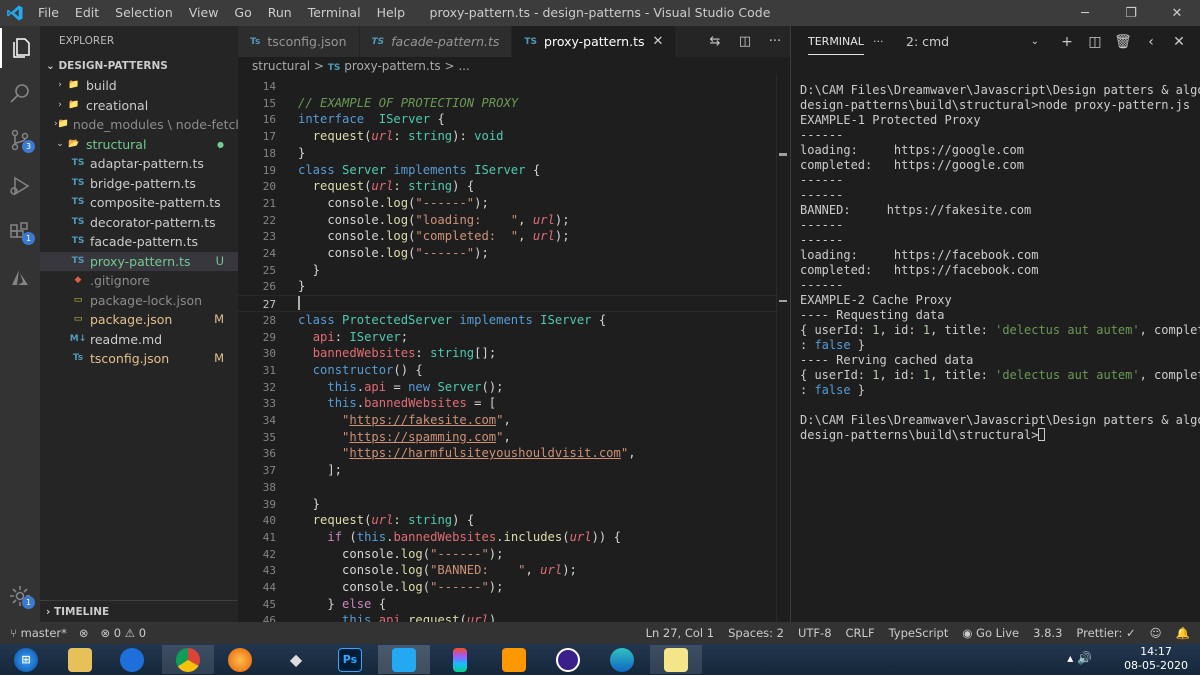 This screenshot has height=675, width=1200. What do you see at coordinates (48, 13) in the screenshot?
I see `menu-file: File` at bounding box center [48, 13].